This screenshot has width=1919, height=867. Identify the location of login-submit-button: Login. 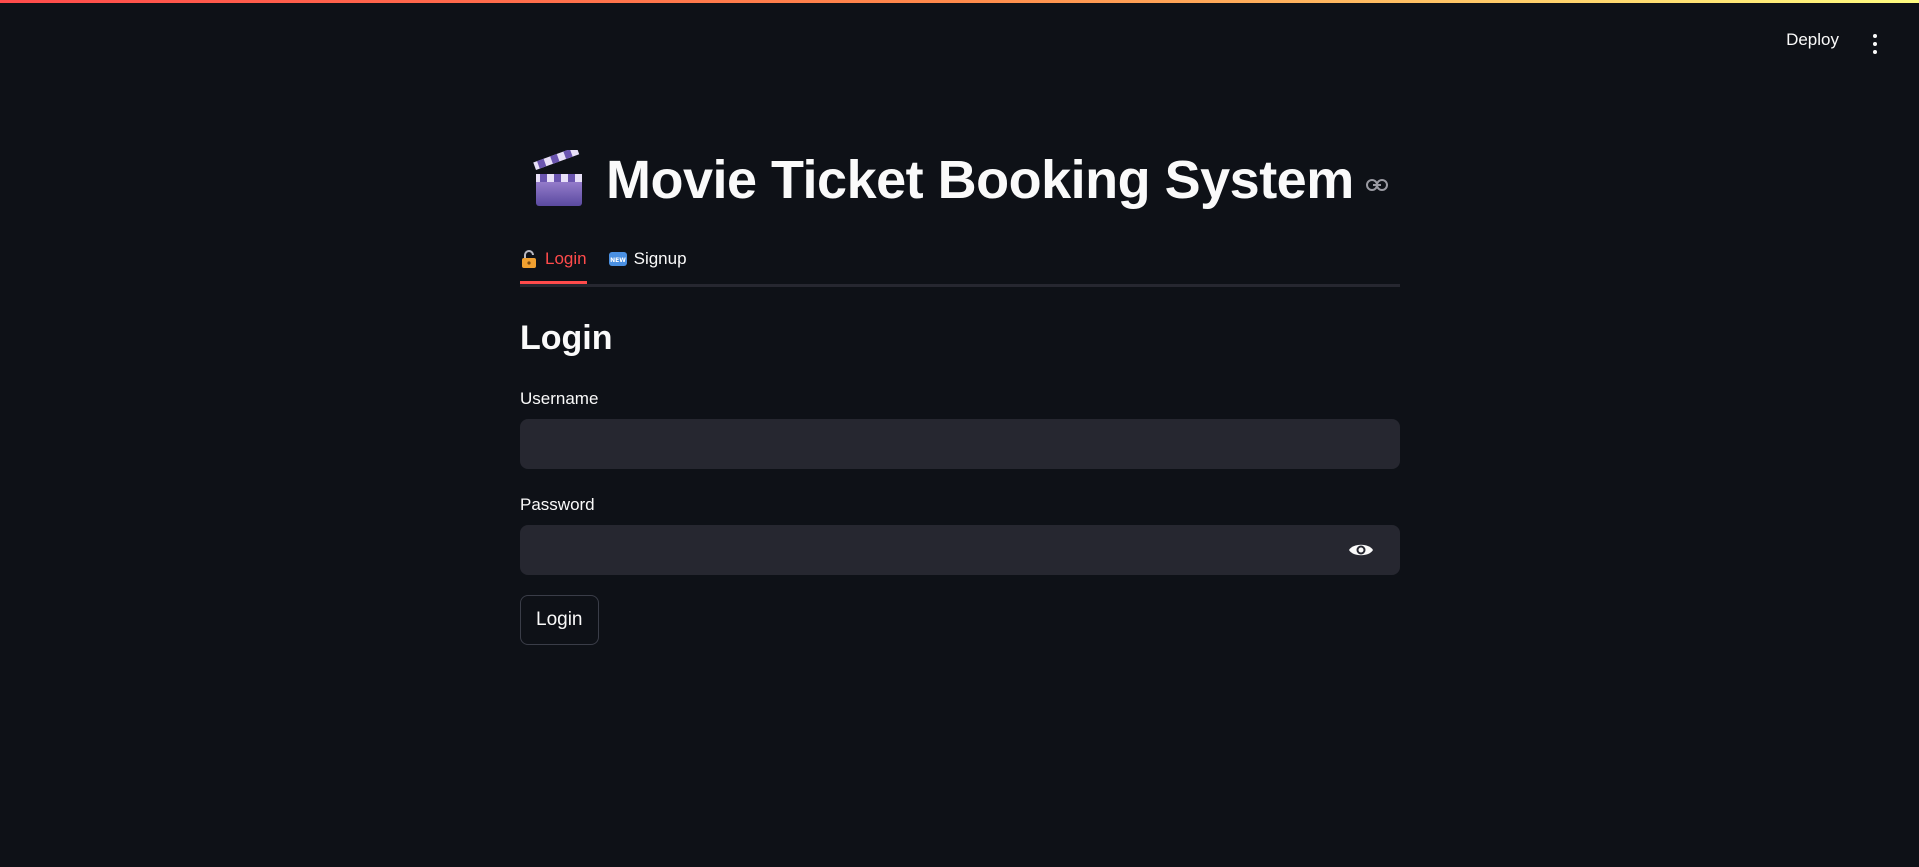
(559, 620).